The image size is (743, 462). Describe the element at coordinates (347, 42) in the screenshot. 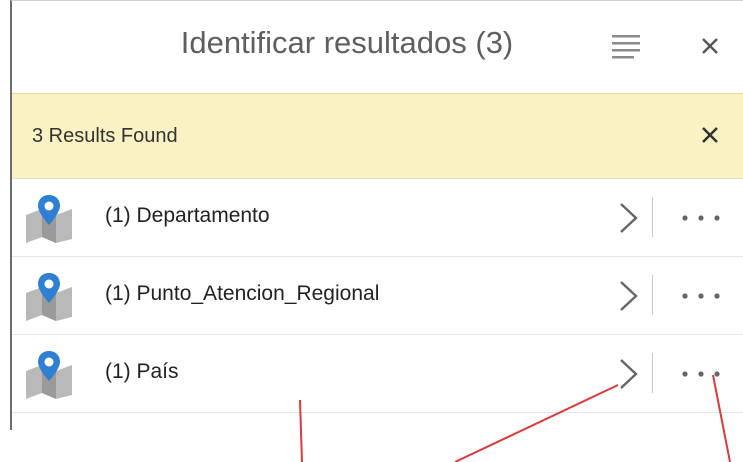

I see `panel-title: Identificar resultados (3)` at that location.